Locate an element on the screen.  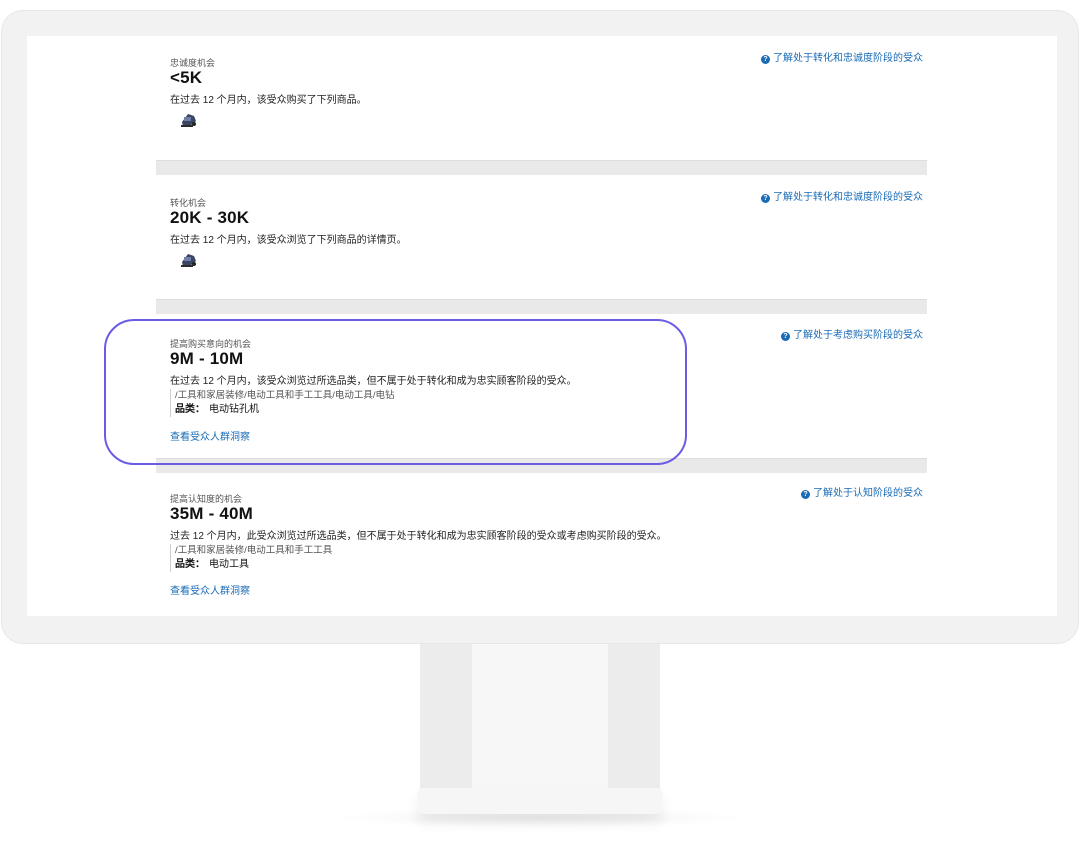
category-row: 品类： 电动工具 is located at coordinates (253, 565).